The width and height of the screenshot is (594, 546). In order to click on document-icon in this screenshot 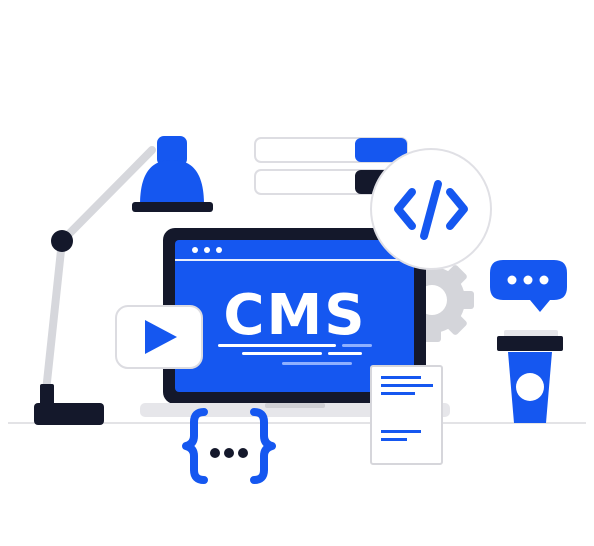, I will do `click(406, 415)`.